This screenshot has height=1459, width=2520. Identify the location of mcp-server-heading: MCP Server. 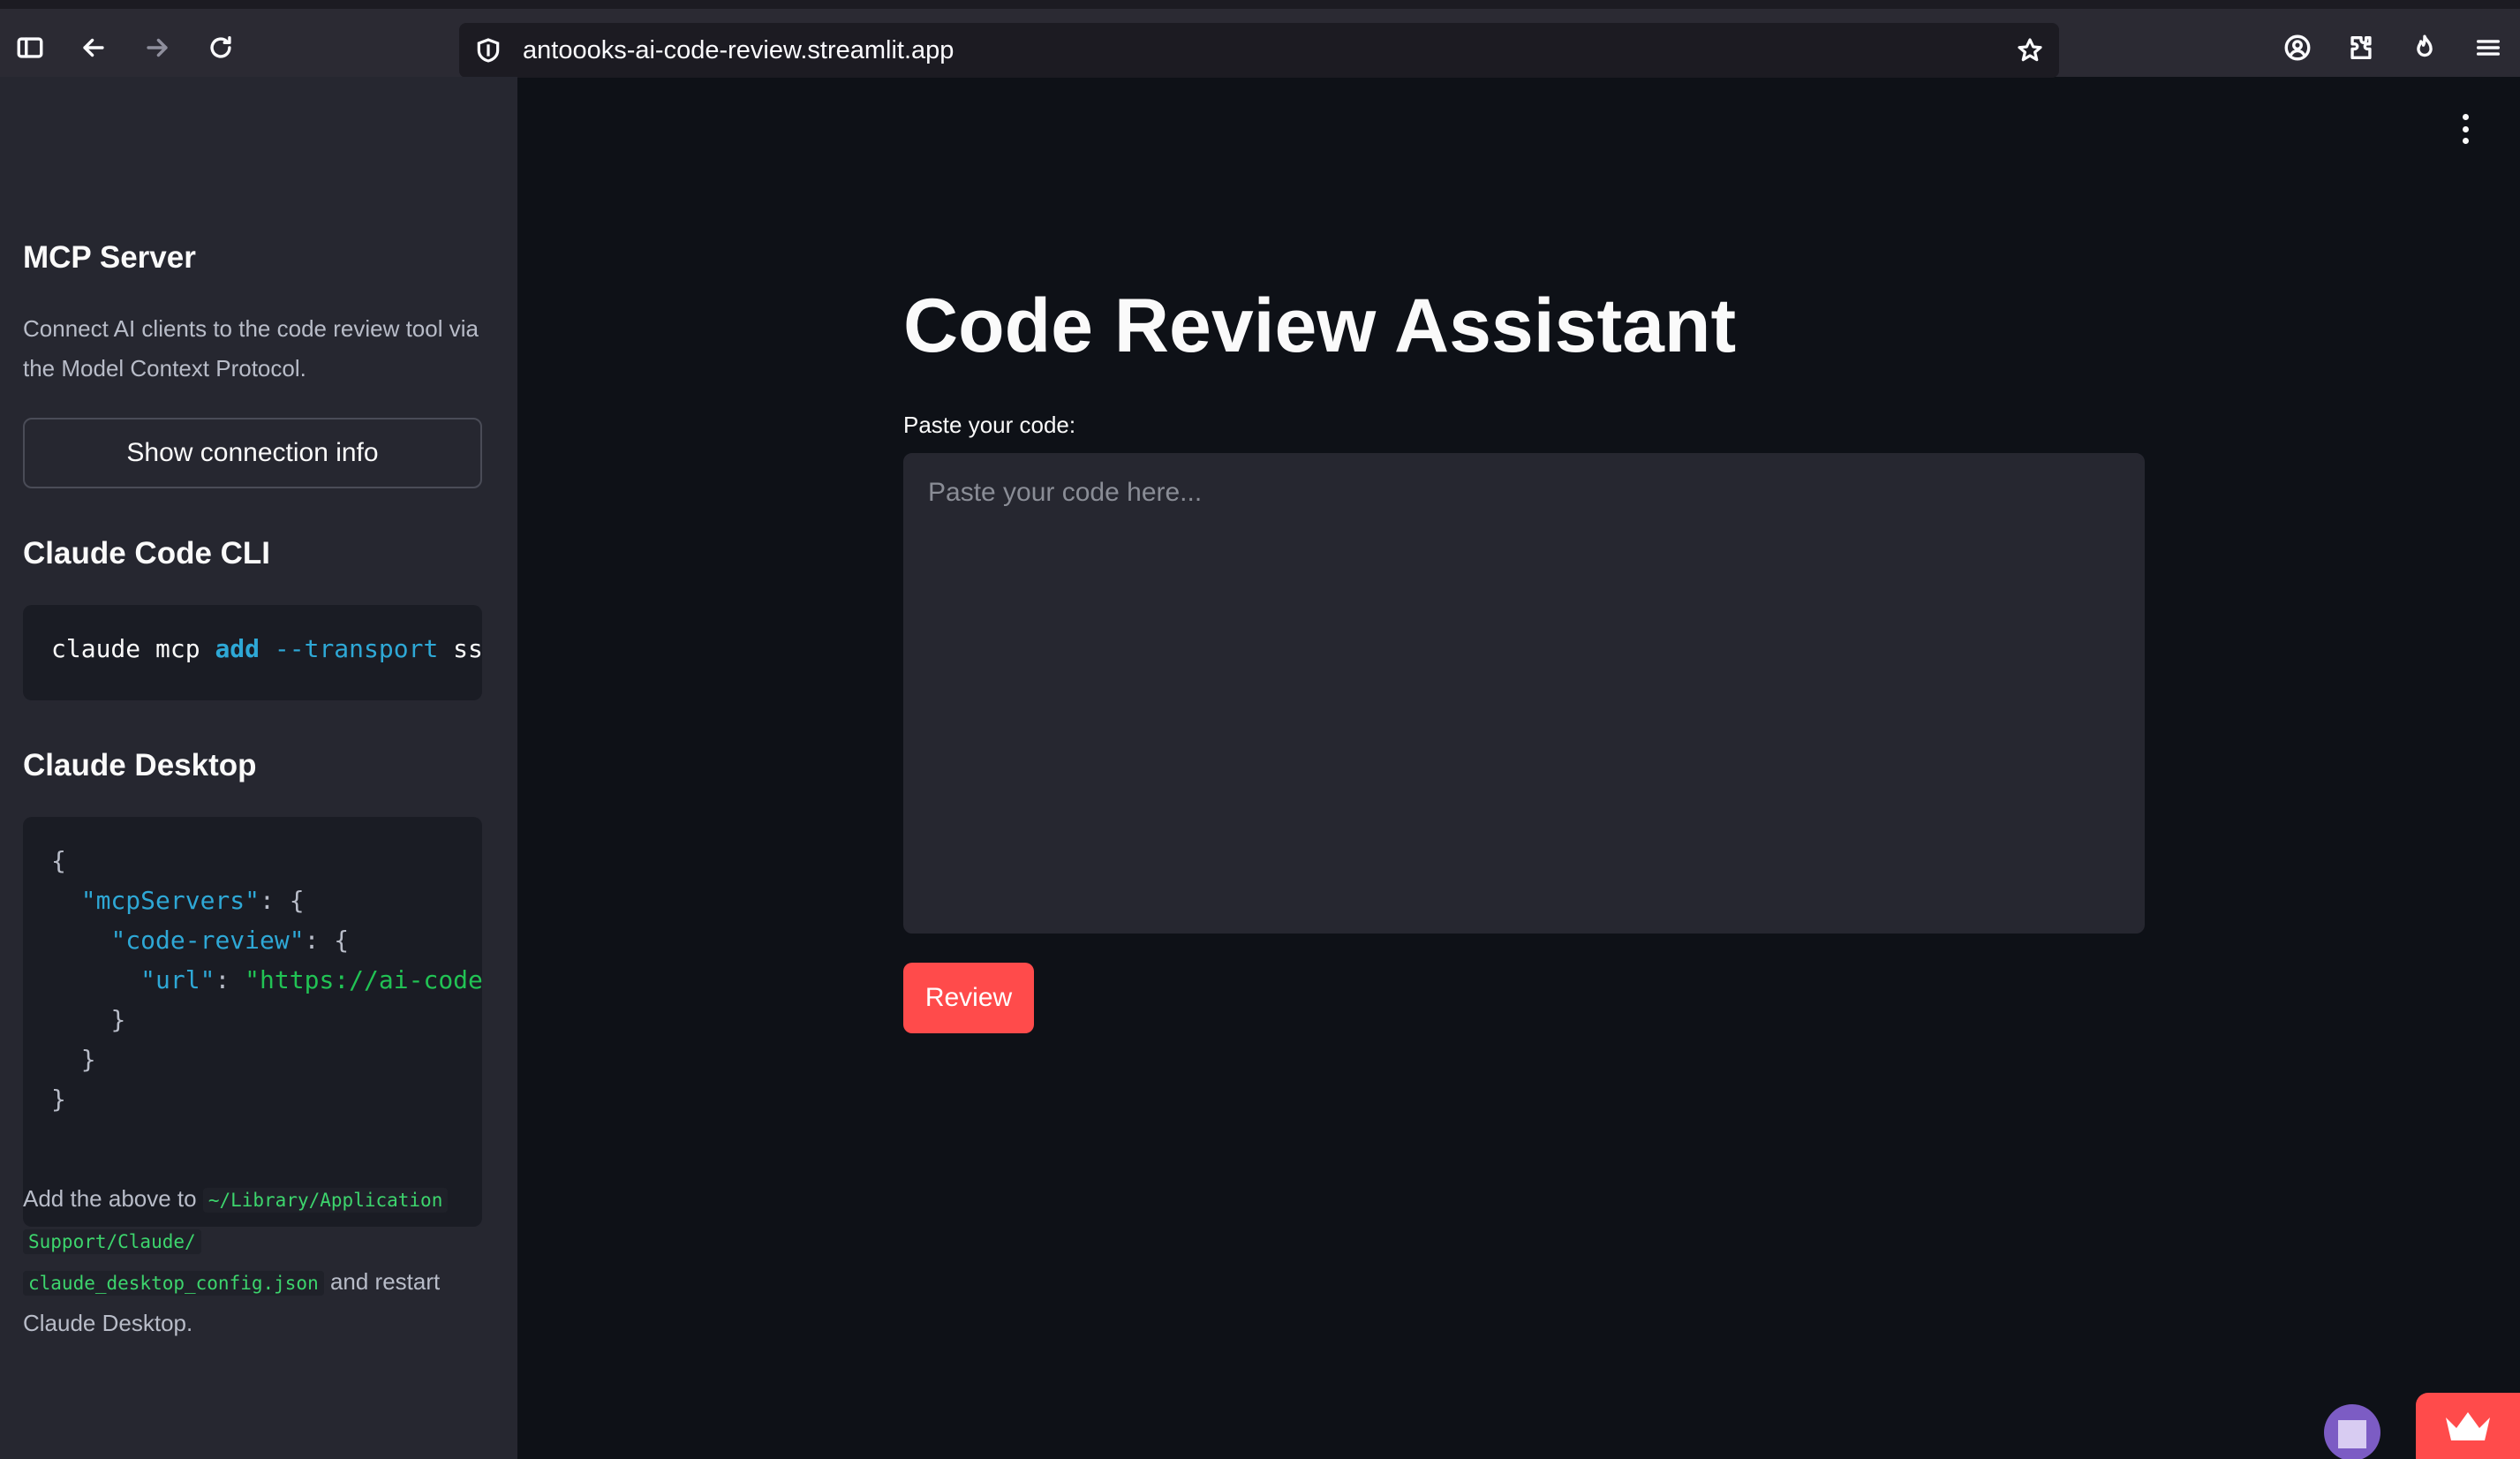
(109, 257).